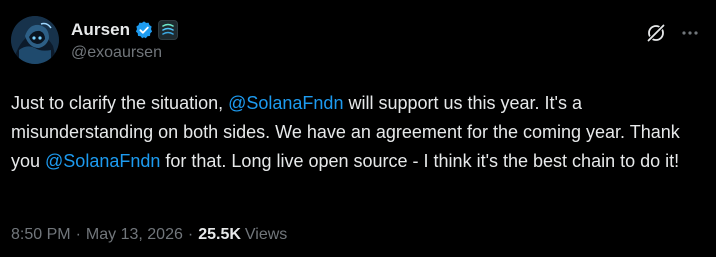 Image resolution: width=716 pixels, height=257 pixels. I want to click on views-label: Views, so click(266, 234).